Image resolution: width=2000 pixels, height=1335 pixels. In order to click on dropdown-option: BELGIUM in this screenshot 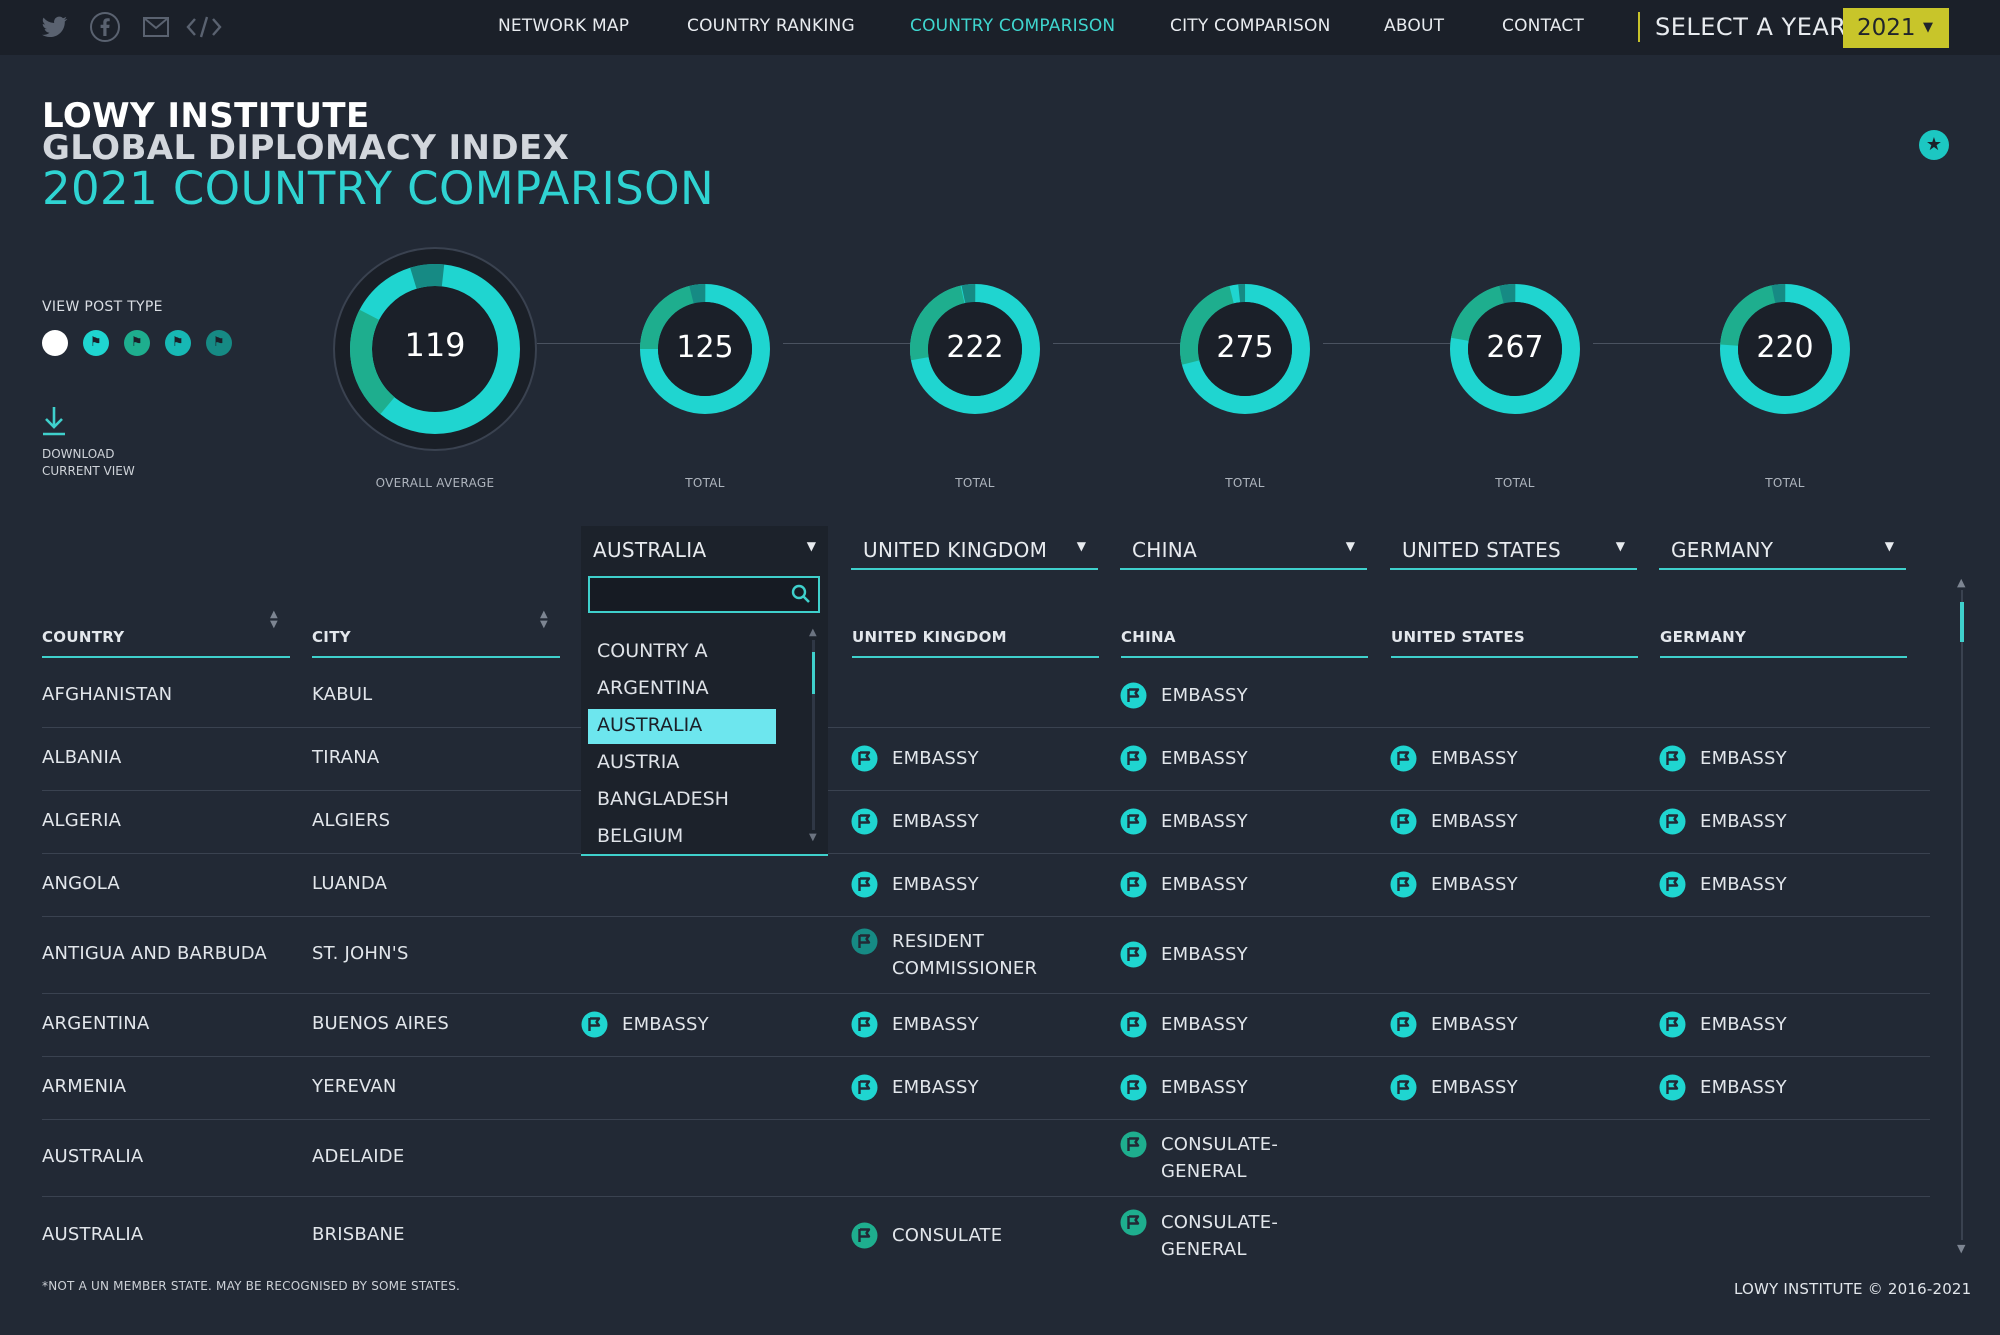, I will do `click(682, 837)`.